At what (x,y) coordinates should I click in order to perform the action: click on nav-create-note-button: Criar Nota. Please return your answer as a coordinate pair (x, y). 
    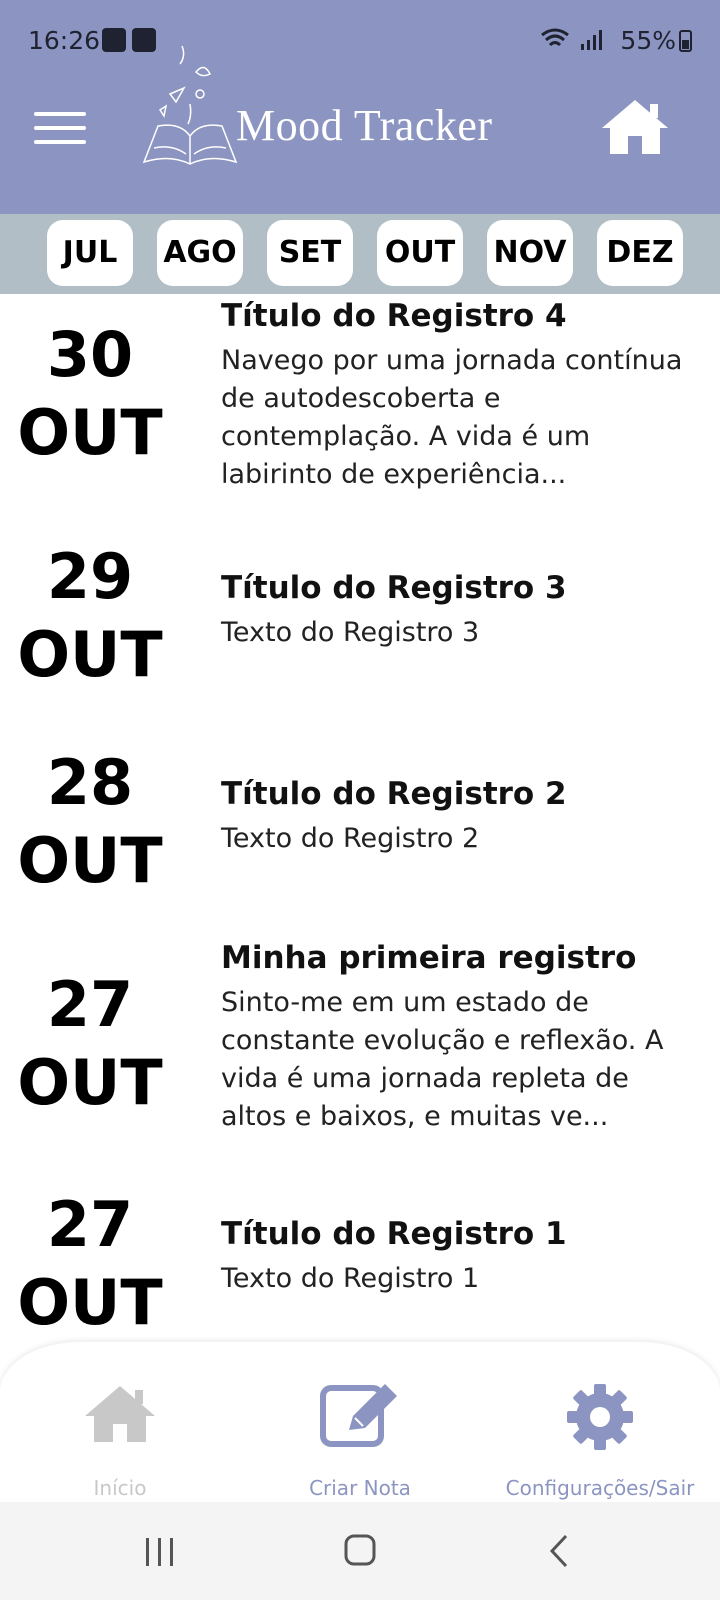
    Looking at the image, I should click on (360, 1422).